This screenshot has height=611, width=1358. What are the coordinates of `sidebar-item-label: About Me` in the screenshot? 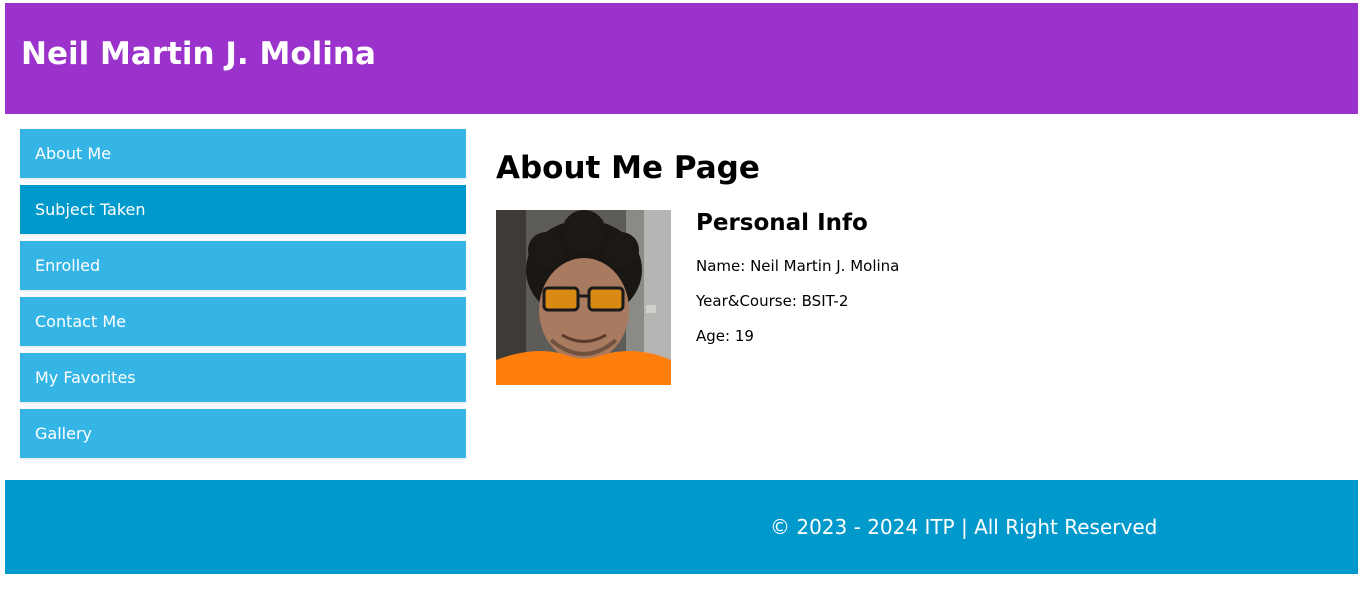 It's located at (73, 153).